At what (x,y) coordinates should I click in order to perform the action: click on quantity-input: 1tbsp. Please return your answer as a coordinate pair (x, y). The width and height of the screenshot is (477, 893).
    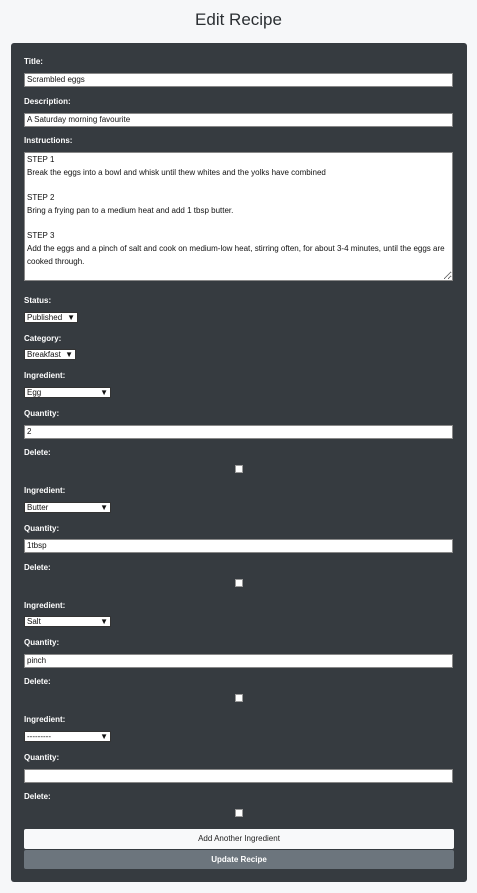
    Looking at the image, I should click on (238, 546).